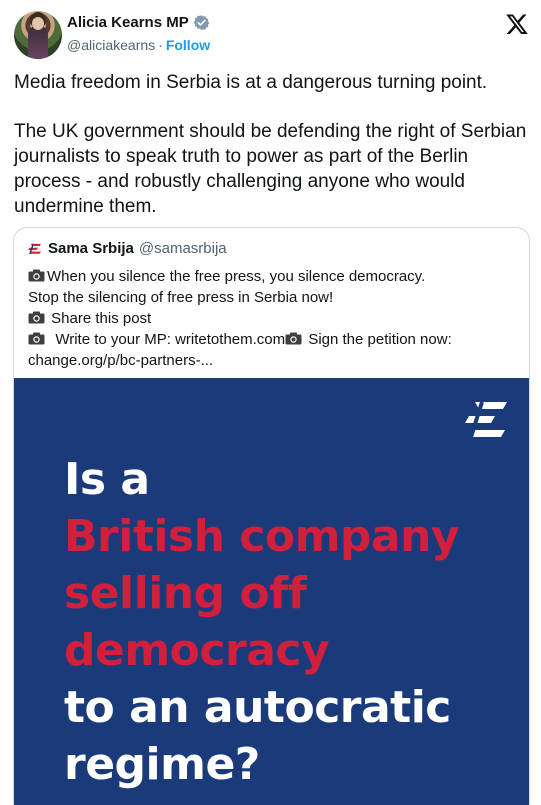  Describe the element at coordinates (170, 339) in the screenshot. I see `writetothem-link: Write to your MP: writetothem.com` at that location.